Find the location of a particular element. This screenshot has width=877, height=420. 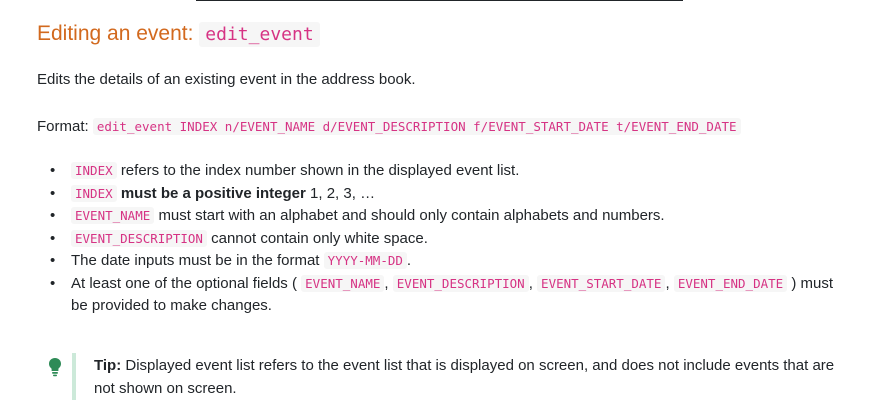

section-heading: Editing an event: edit_event is located at coordinates (178, 34).